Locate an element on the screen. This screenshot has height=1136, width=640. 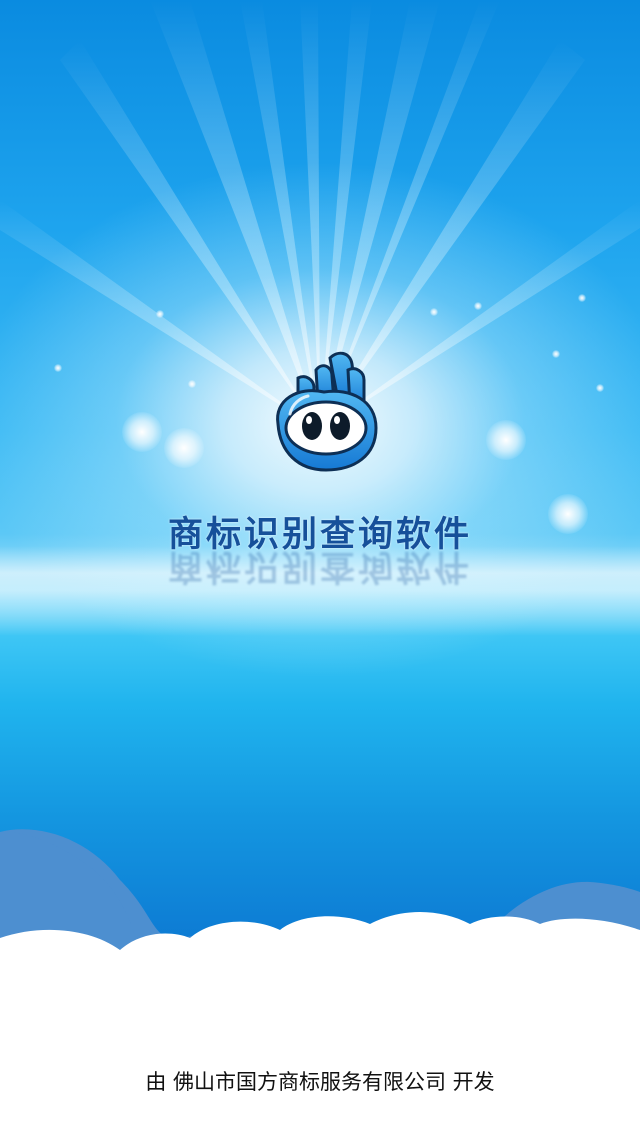
mascot-logo-icon is located at coordinates (327, 411).